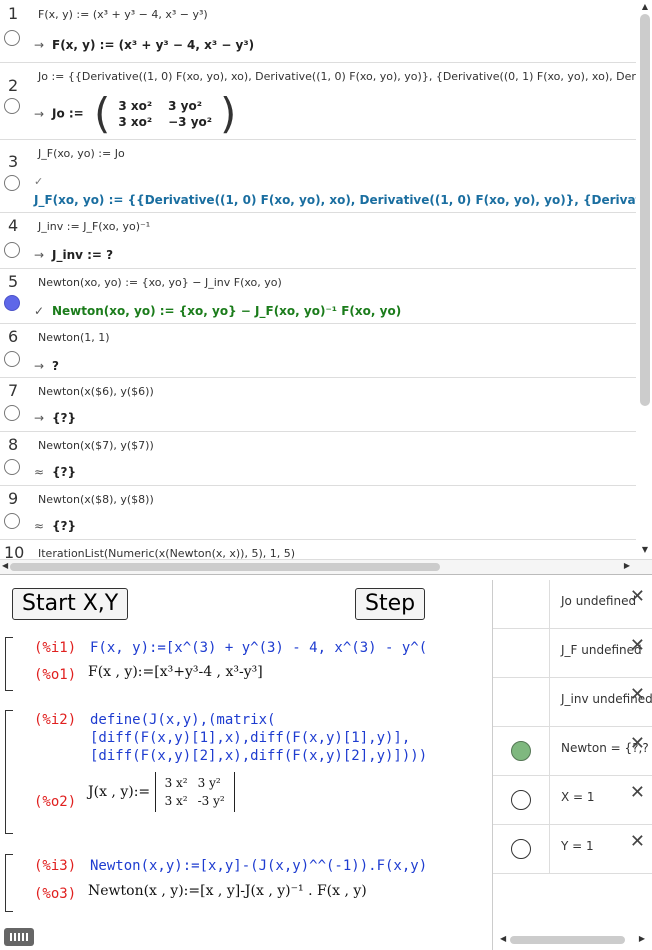 This screenshot has height=950, width=652. What do you see at coordinates (39, 113) in the screenshot?
I see `output-arrow-icon: →` at bounding box center [39, 113].